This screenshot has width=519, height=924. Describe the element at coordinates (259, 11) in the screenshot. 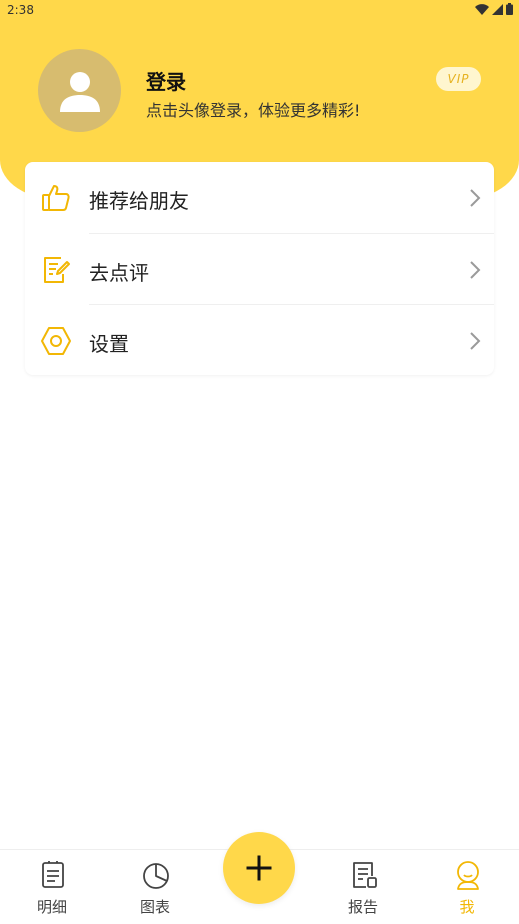

I see `status-bar: 2:38` at that location.